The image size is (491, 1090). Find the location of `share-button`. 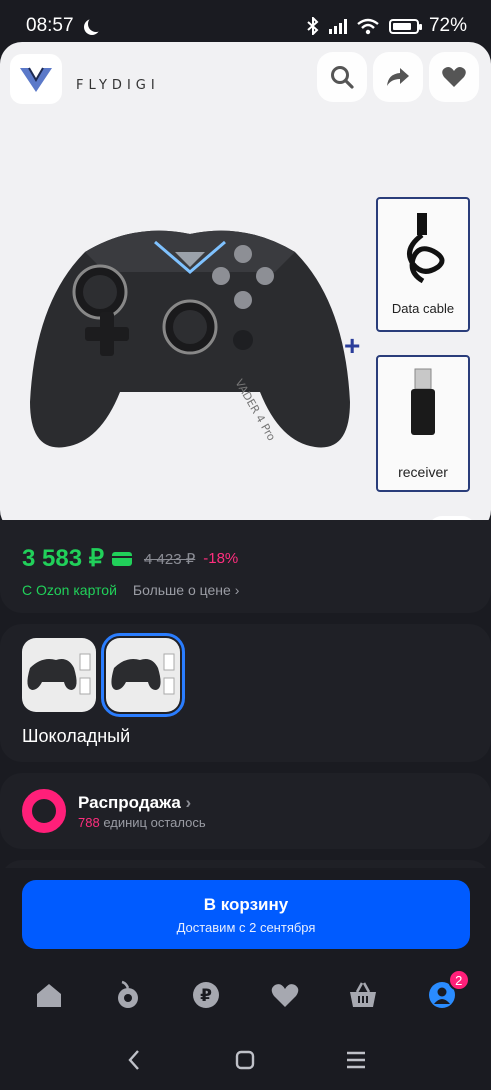

share-button is located at coordinates (398, 77).